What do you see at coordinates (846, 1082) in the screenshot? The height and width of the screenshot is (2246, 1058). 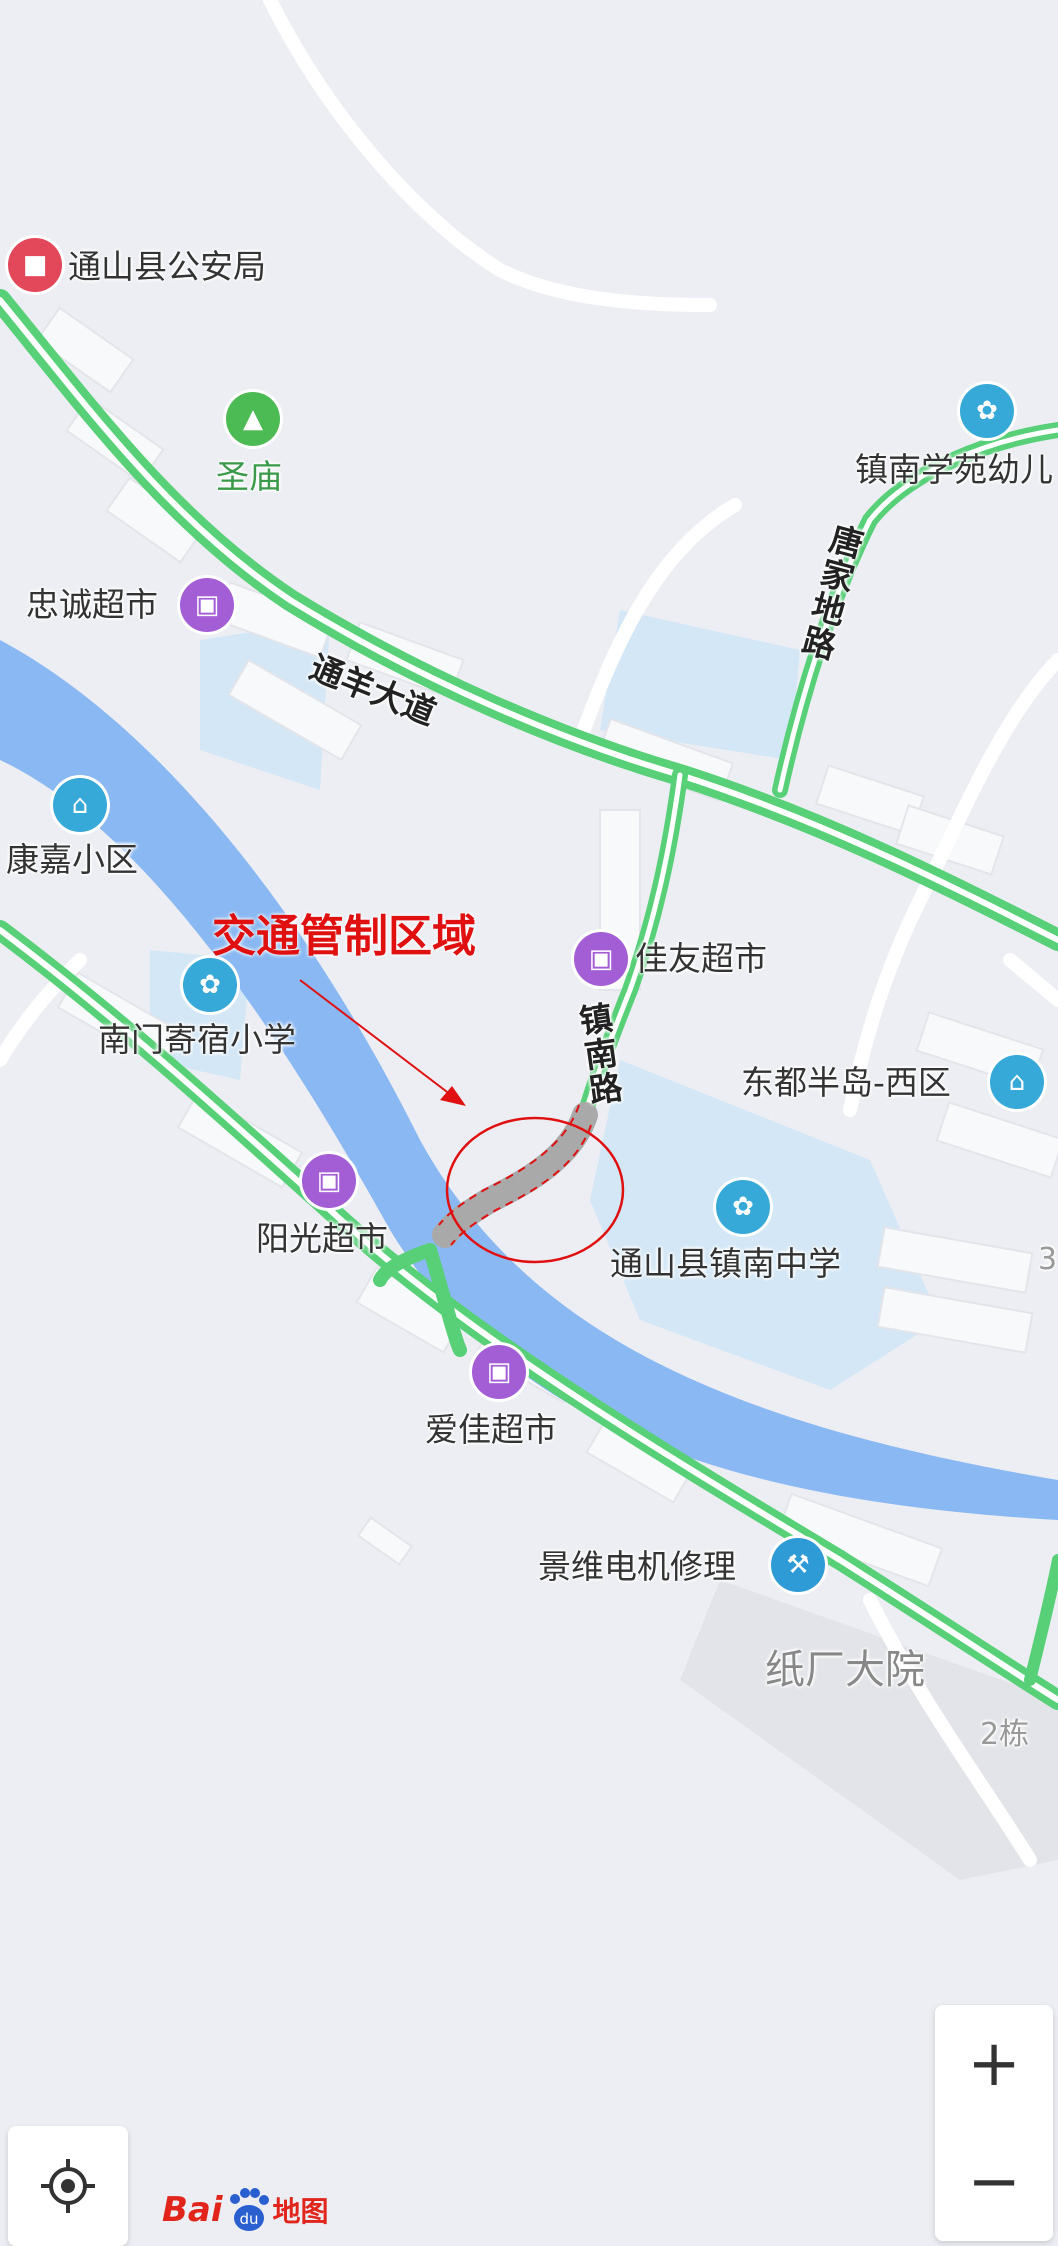 I see `poi-label: 东都半岛-西区` at bounding box center [846, 1082].